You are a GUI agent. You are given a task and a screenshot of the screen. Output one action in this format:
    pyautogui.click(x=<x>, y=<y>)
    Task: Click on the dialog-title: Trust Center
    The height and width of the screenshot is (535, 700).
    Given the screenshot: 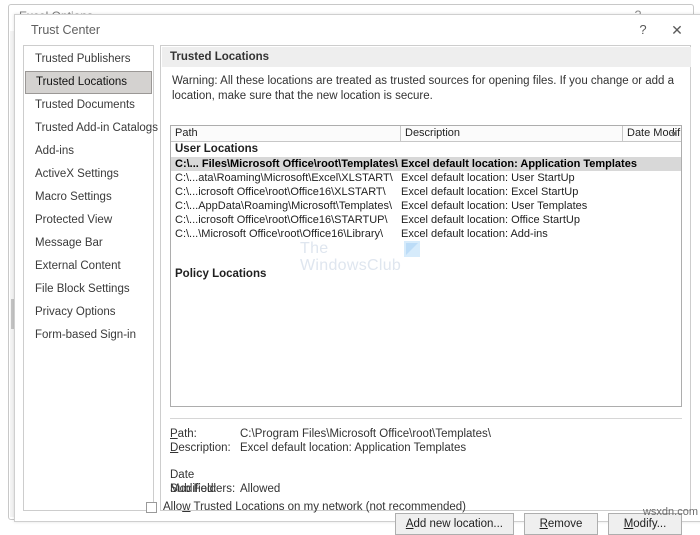 What is the action you would take?
    pyautogui.click(x=66, y=30)
    